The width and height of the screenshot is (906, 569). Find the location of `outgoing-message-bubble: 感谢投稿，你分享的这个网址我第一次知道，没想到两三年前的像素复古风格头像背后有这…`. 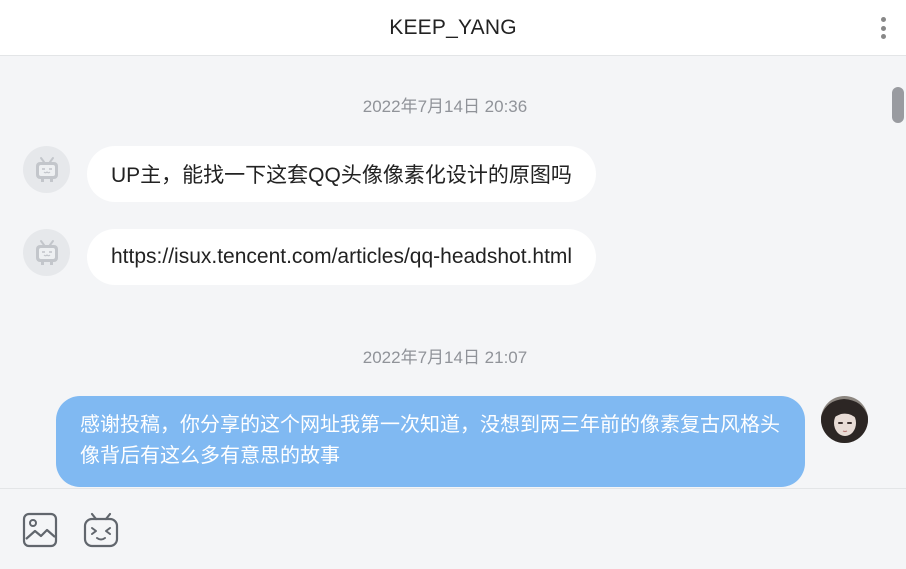

outgoing-message-bubble: 感谢投稿，你分享的这个网址我第一次知道，没想到两三年前的像素复古风格头像背后有这… is located at coordinates (430, 441).